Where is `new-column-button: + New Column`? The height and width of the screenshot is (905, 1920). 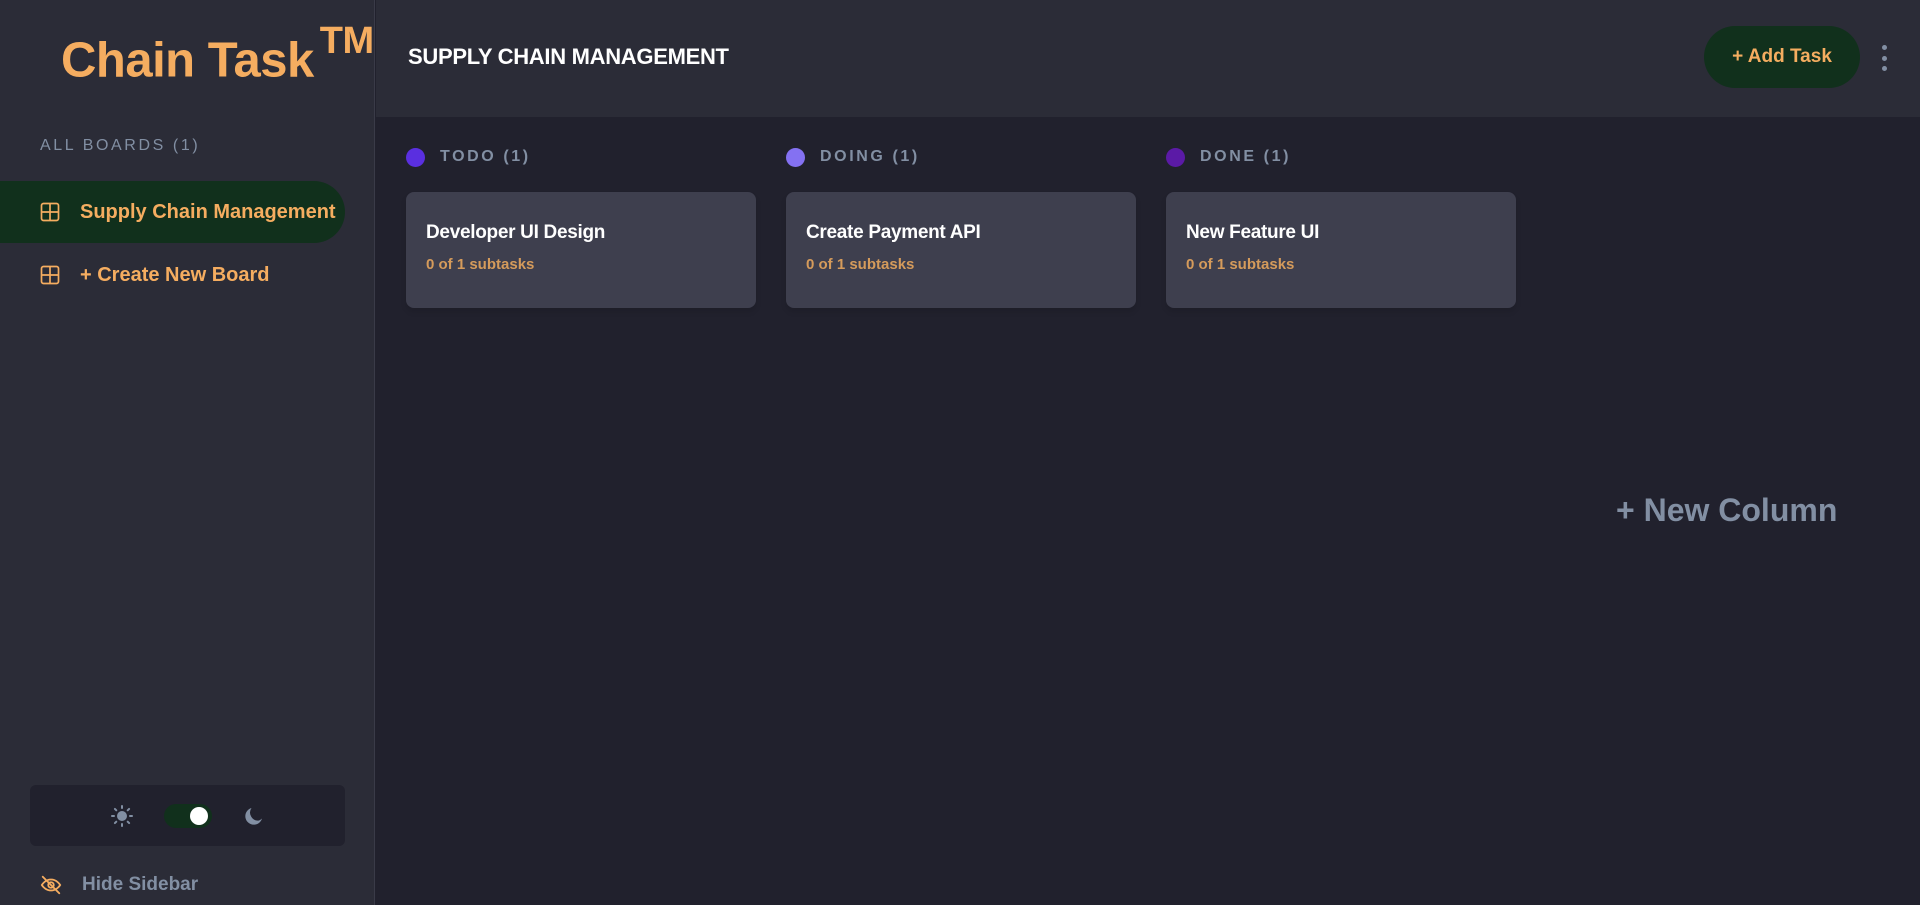
new-column-button: + New Column is located at coordinates (1726, 510).